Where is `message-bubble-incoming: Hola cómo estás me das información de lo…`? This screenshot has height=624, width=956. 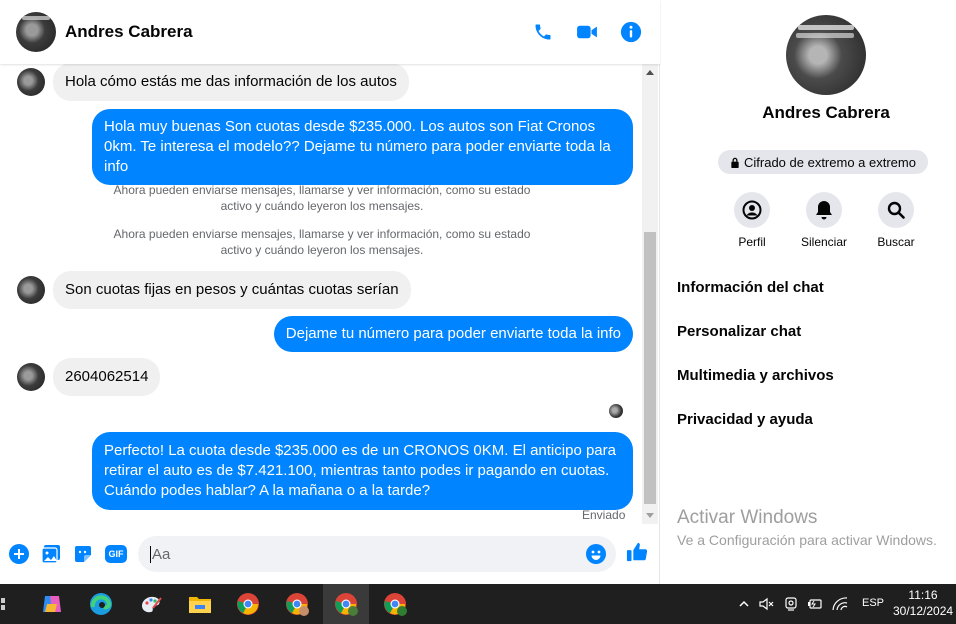
message-bubble-incoming: Hola cómo estás me das información de lo… is located at coordinates (231, 82).